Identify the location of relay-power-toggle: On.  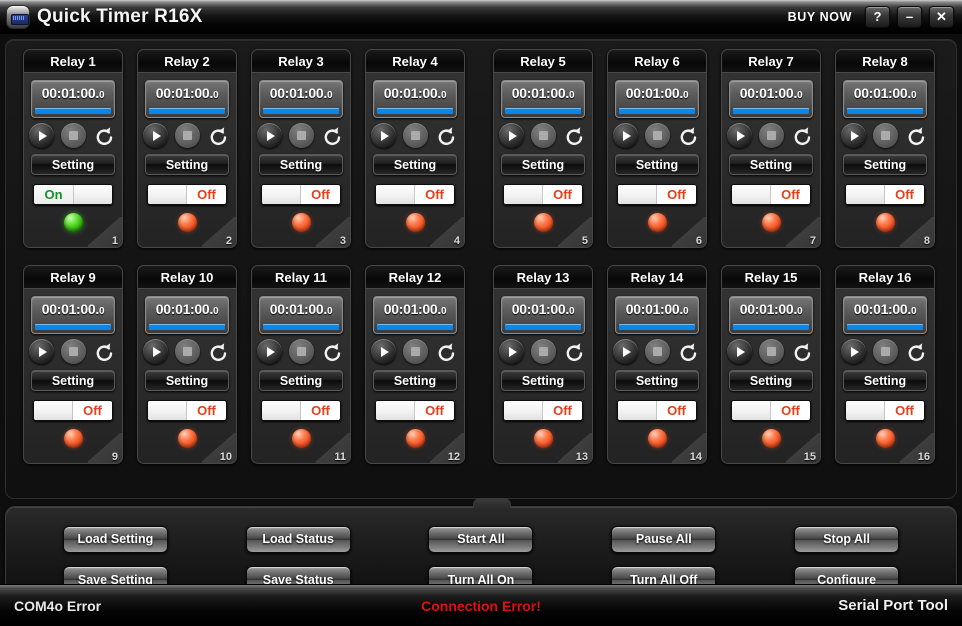
(73, 194).